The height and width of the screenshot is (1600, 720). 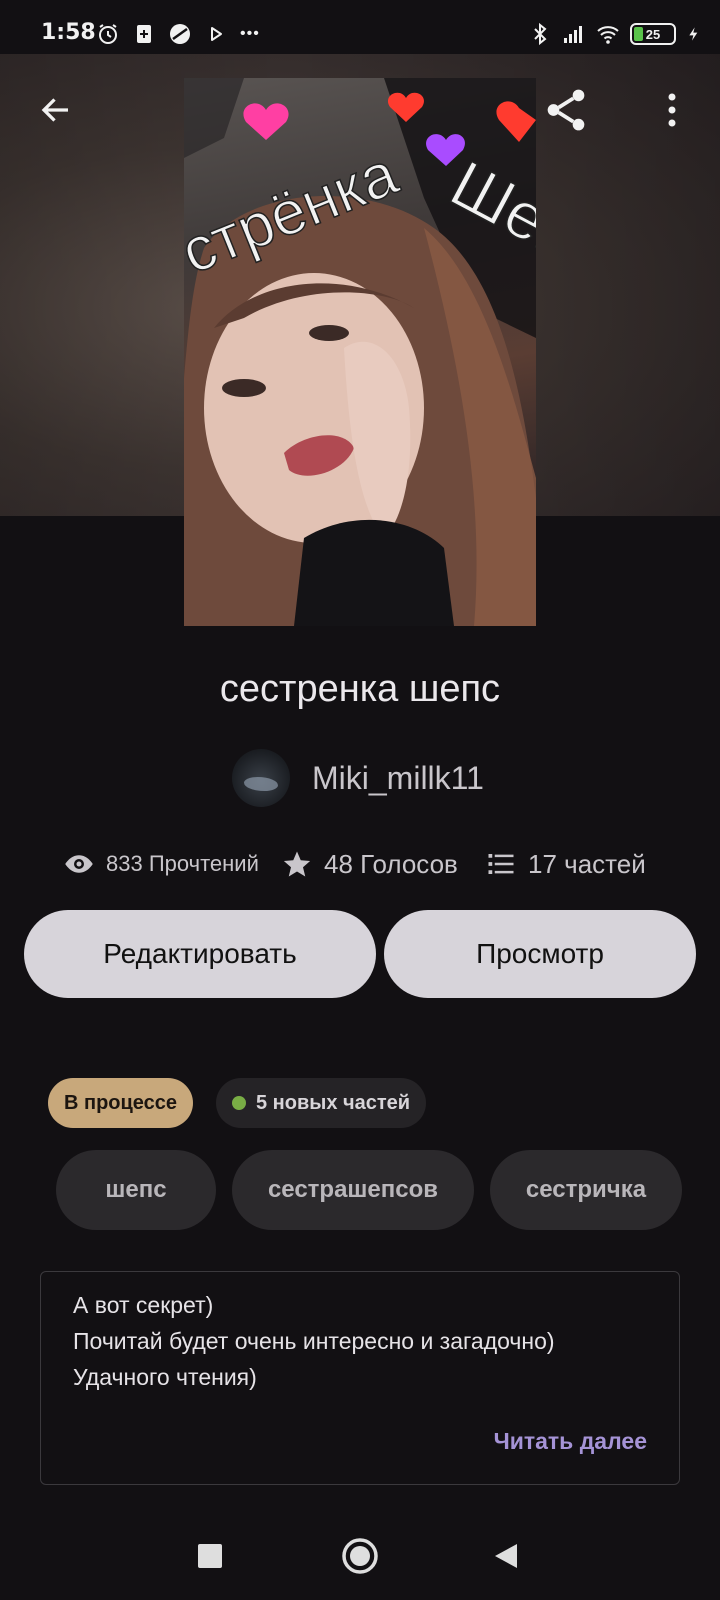 What do you see at coordinates (239, 1103) in the screenshot?
I see `new-indicator-dot-icon` at bounding box center [239, 1103].